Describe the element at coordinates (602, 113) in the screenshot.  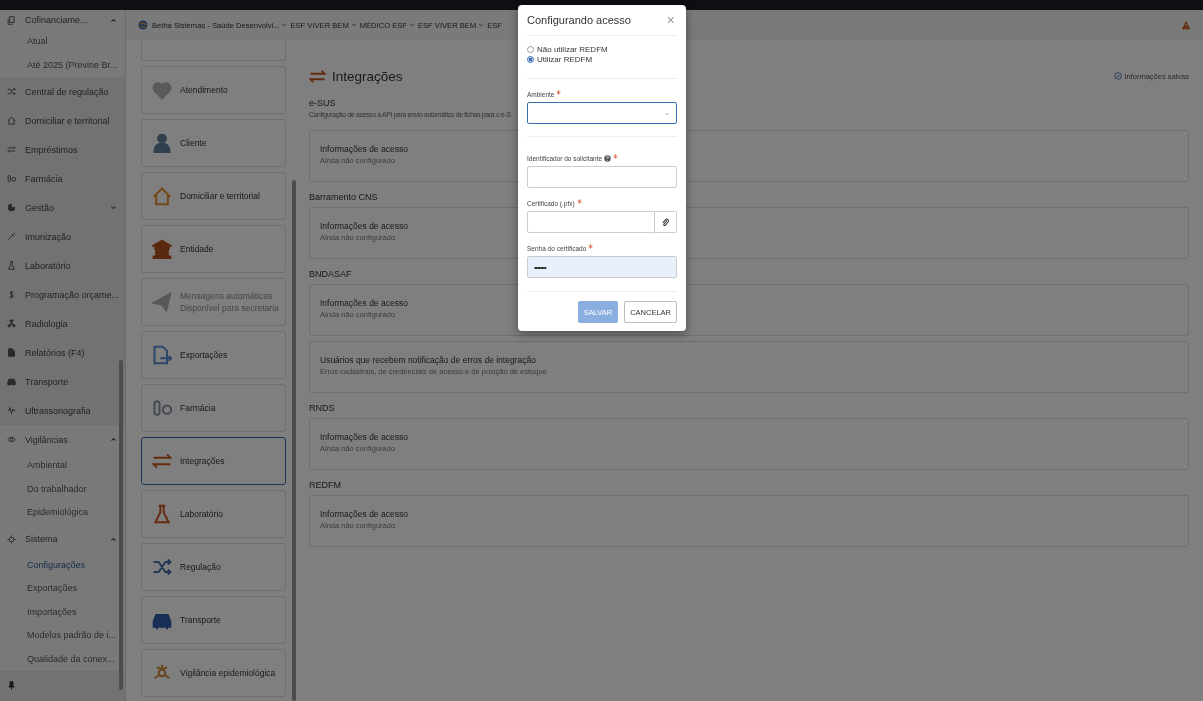
I see `environment-select` at that location.